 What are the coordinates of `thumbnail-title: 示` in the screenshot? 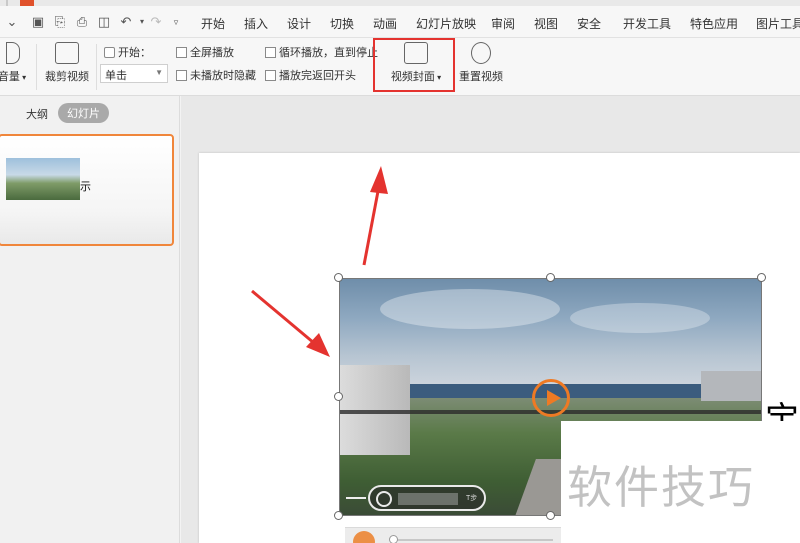 It's located at (85, 187).